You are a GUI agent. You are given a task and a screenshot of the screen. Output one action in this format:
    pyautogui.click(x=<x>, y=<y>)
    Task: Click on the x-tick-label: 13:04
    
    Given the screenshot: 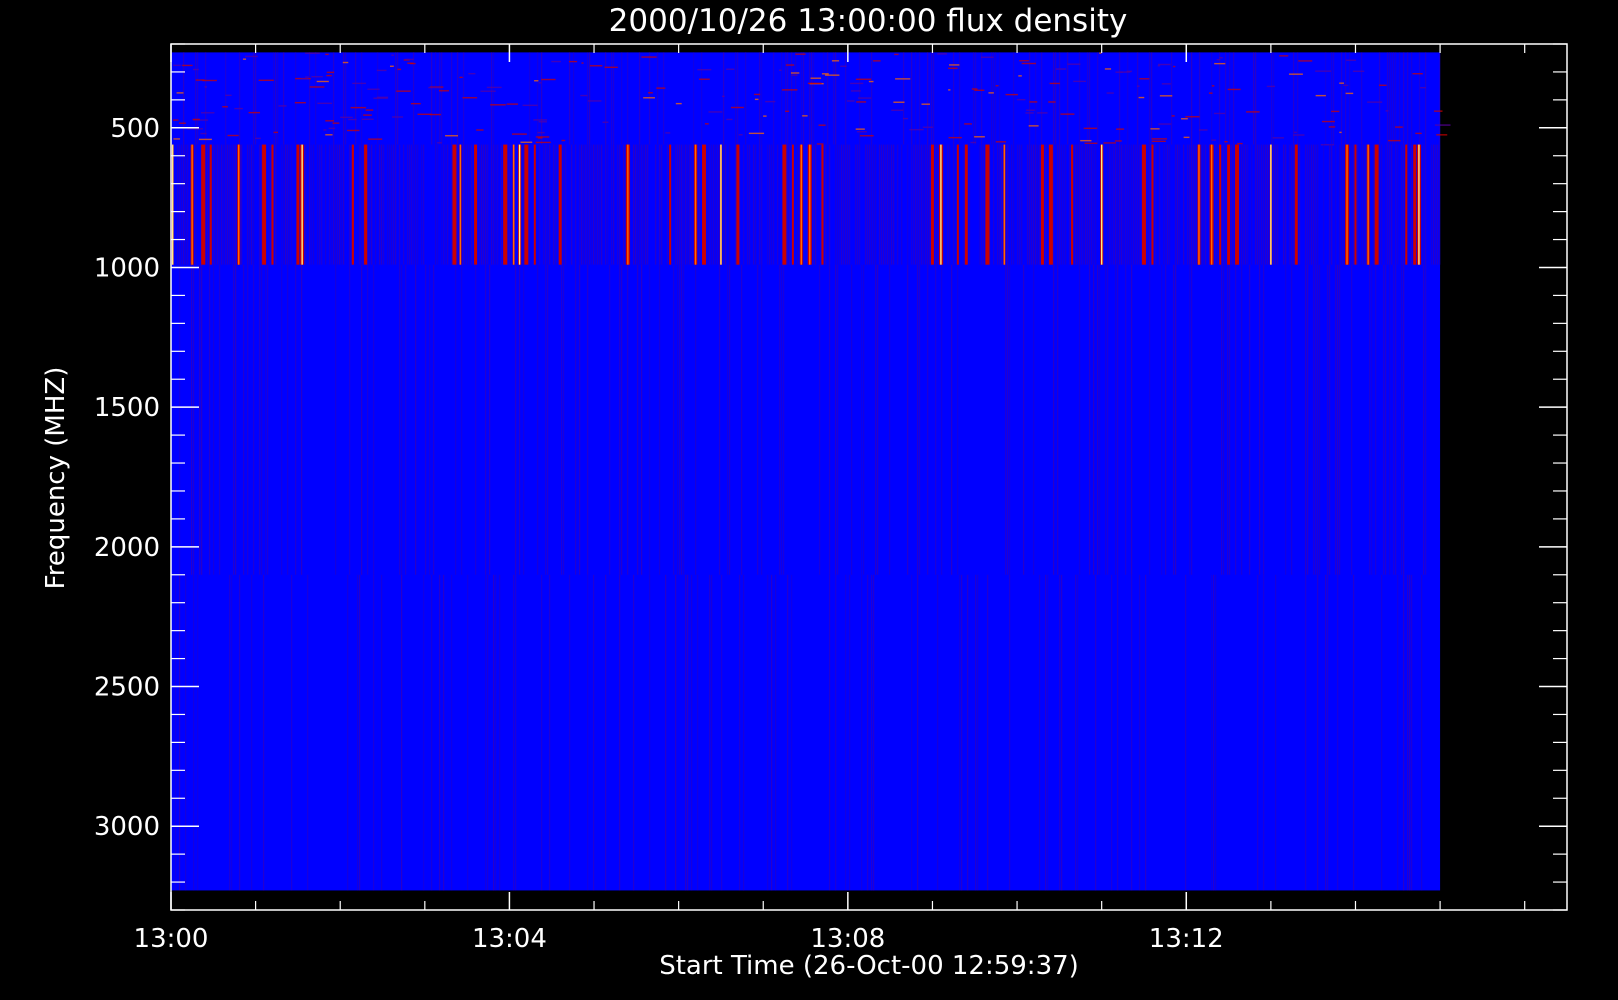 What is the action you would take?
    pyautogui.click(x=509, y=939)
    